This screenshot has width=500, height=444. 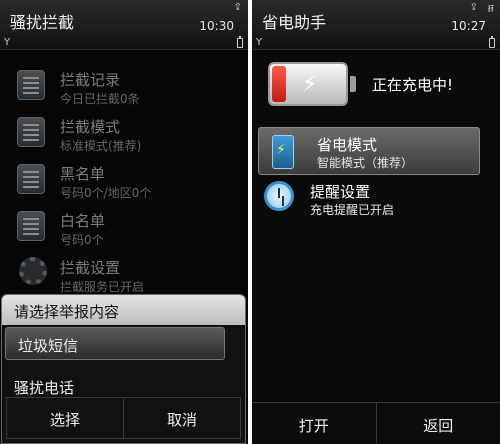 I want to click on battery-icon: ⚡, so click(x=308, y=84).